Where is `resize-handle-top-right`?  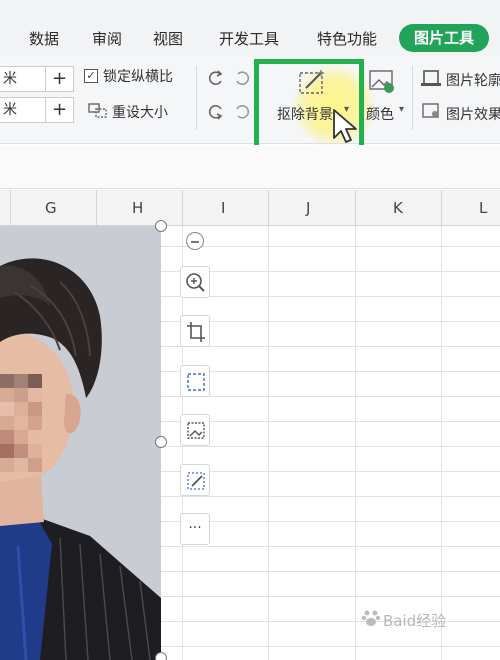
resize-handle-top-right is located at coordinates (161, 226).